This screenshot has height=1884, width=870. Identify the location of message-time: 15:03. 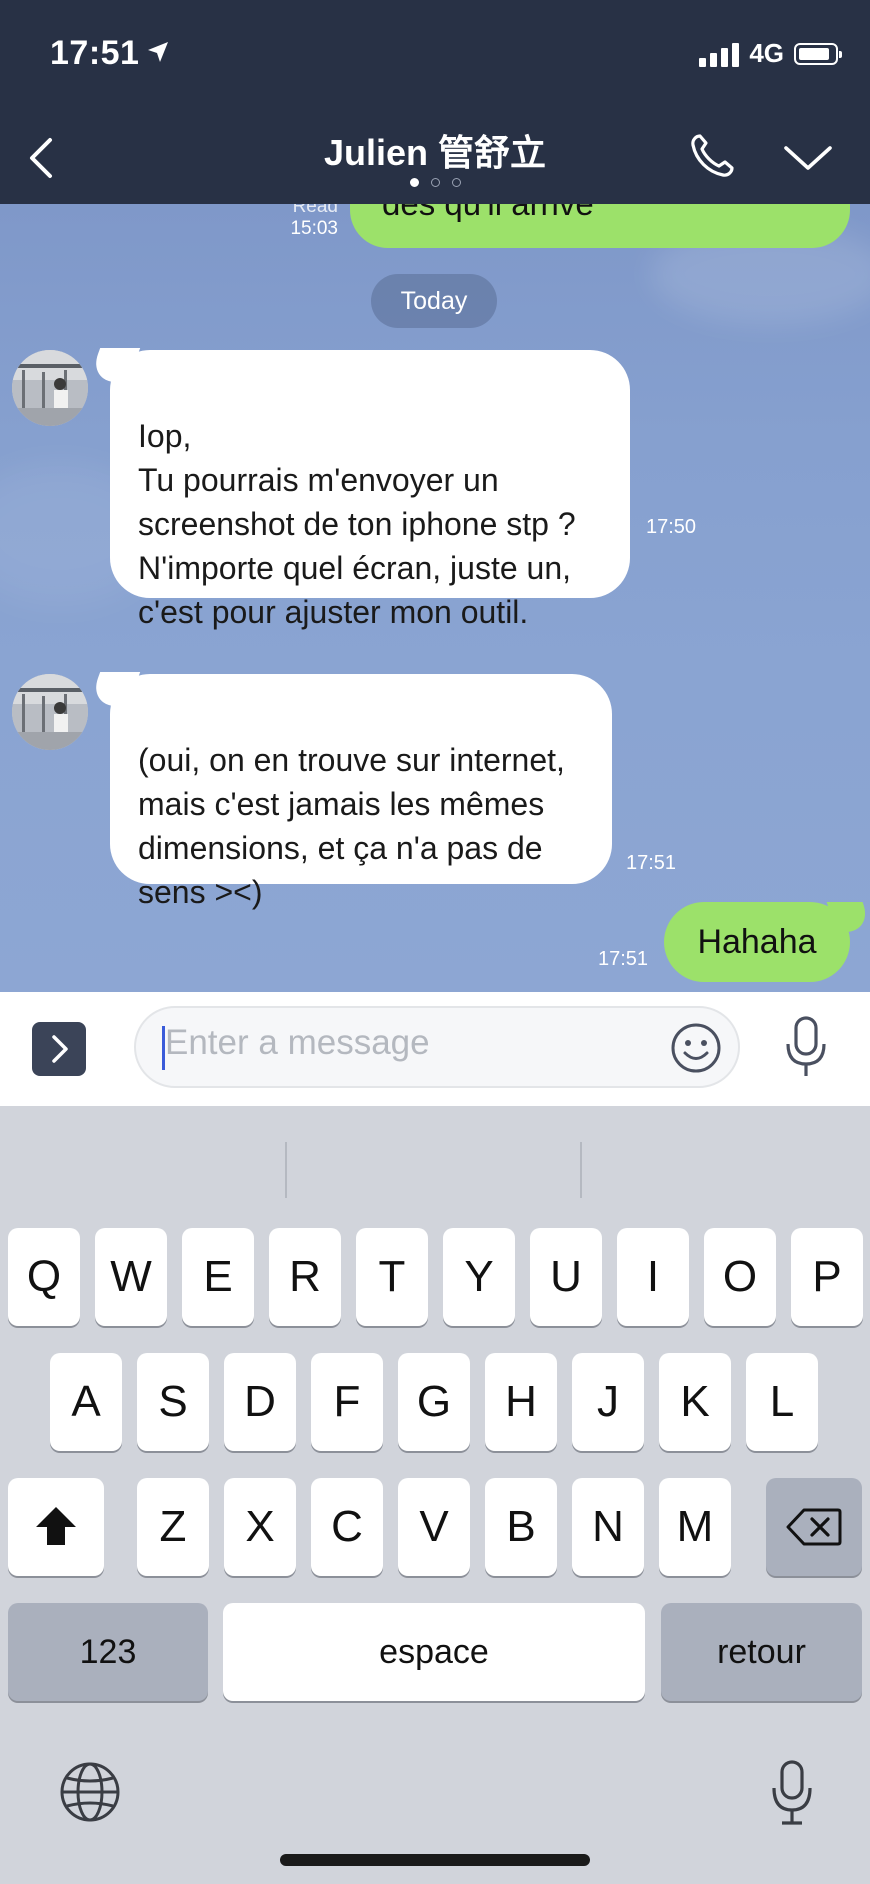
(314, 228).